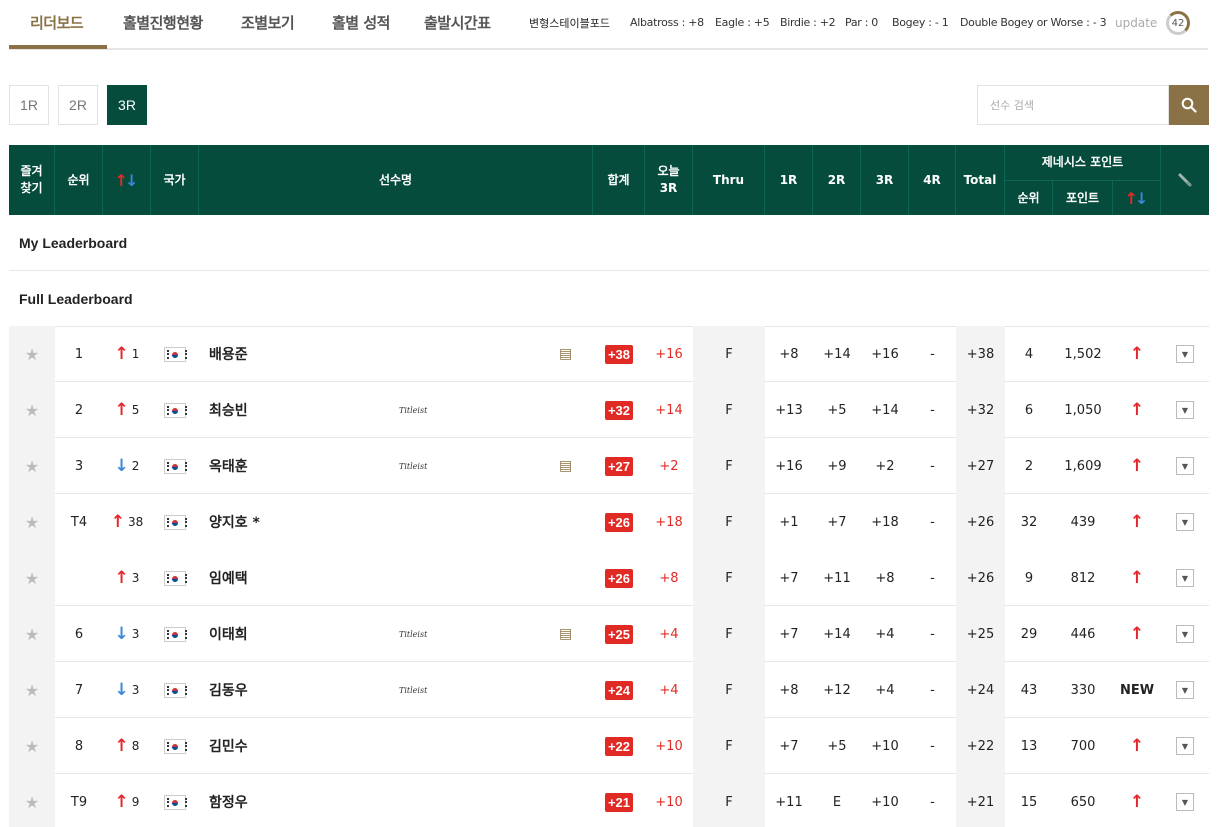  I want to click on movement-cell: ↑ 3, so click(127, 578).